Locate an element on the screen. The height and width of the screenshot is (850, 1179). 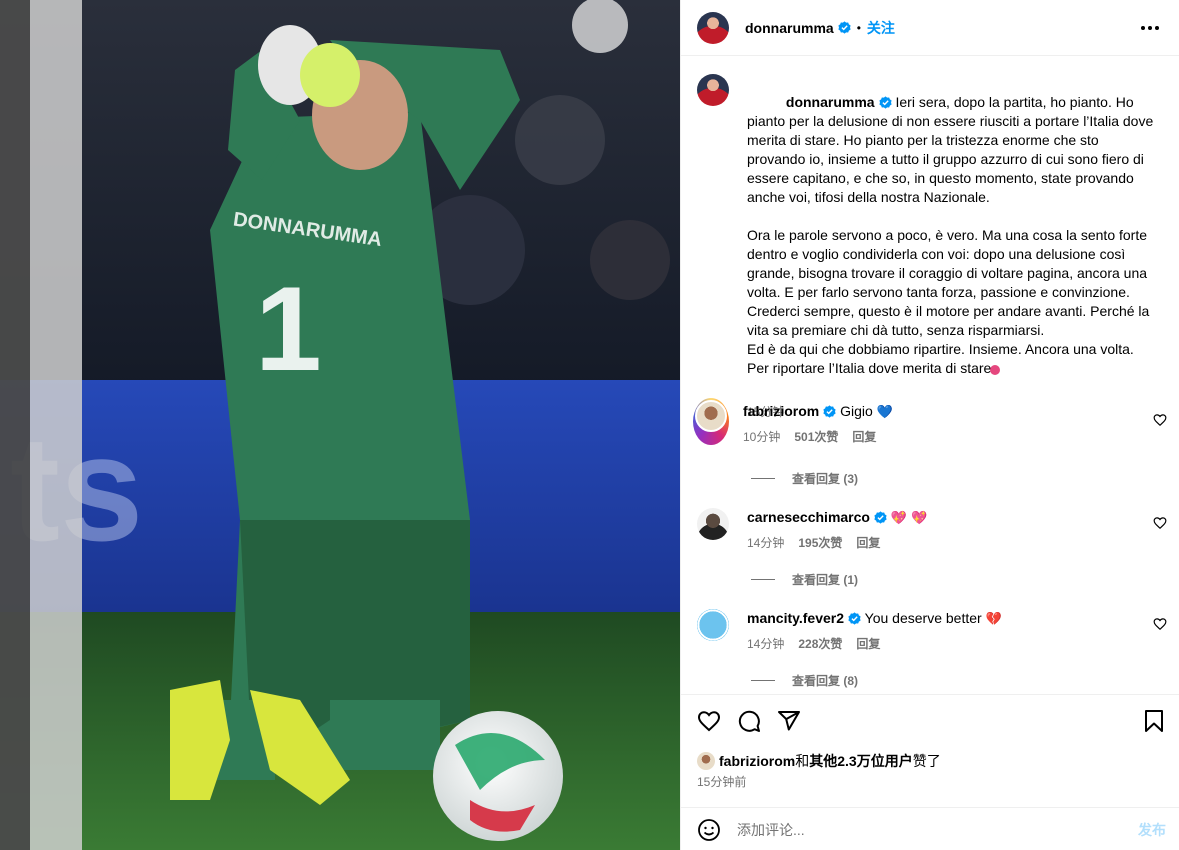
liker-username: fabriziorom is located at coordinates (757, 761).